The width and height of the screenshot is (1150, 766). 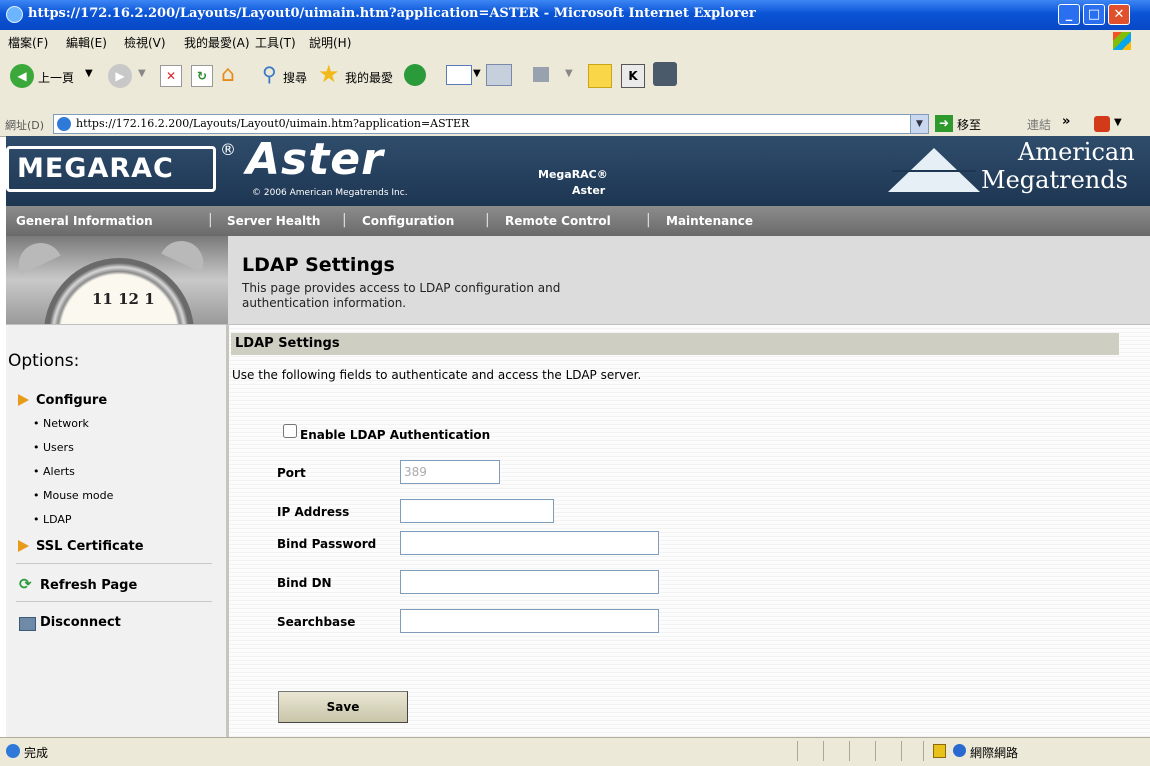 What do you see at coordinates (14, 14) in the screenshot?
I see `ie-icon` at bounding box center [14, 14].